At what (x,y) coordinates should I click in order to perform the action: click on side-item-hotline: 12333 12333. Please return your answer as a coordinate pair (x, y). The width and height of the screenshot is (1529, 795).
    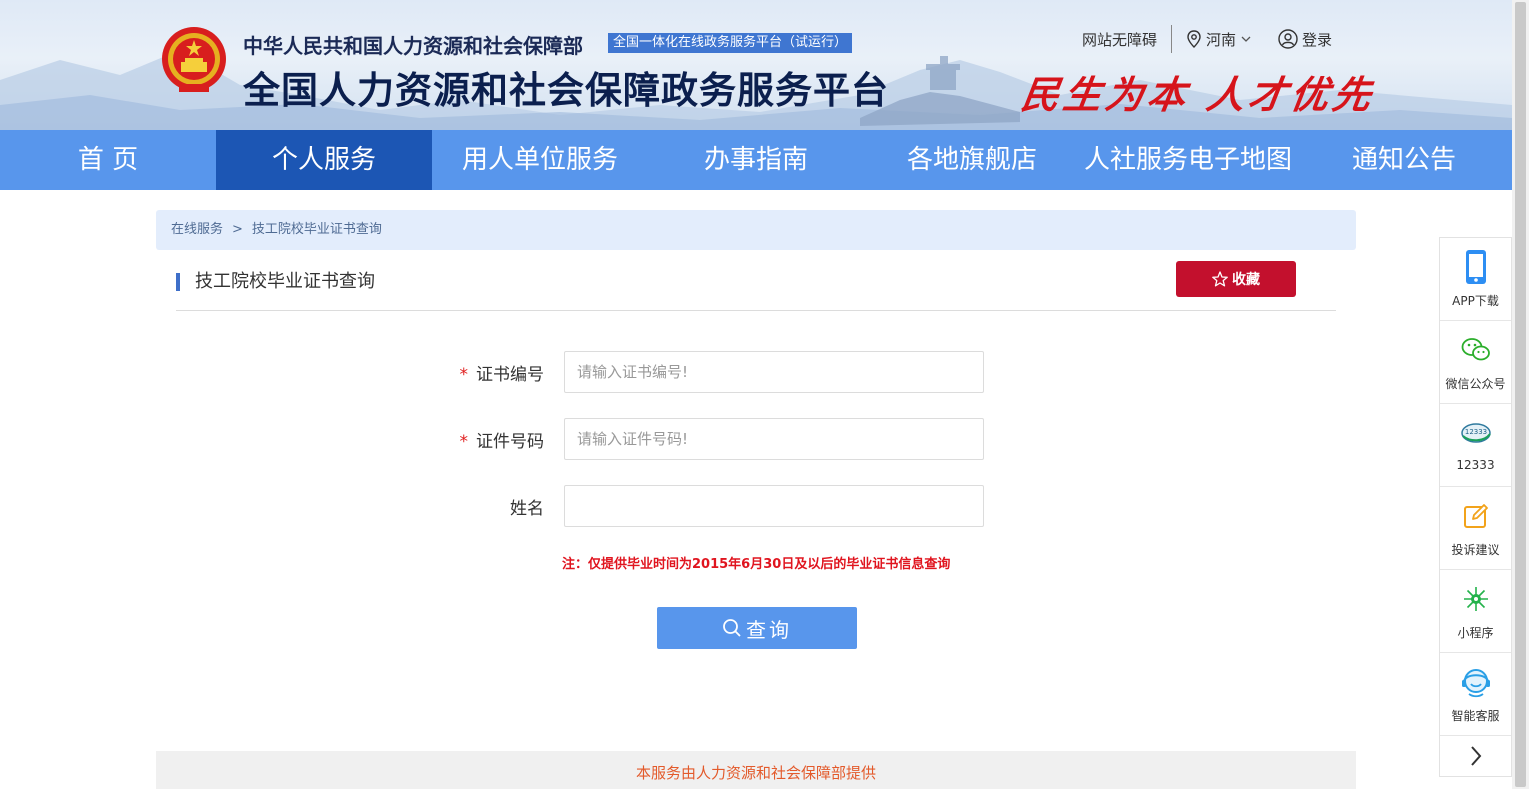
    Looking at the image, I should click on (1475, 445).